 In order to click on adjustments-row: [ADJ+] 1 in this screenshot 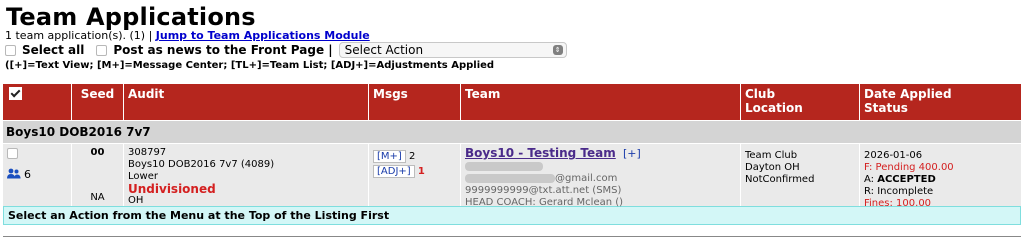, I will do `click(414, 171)`.